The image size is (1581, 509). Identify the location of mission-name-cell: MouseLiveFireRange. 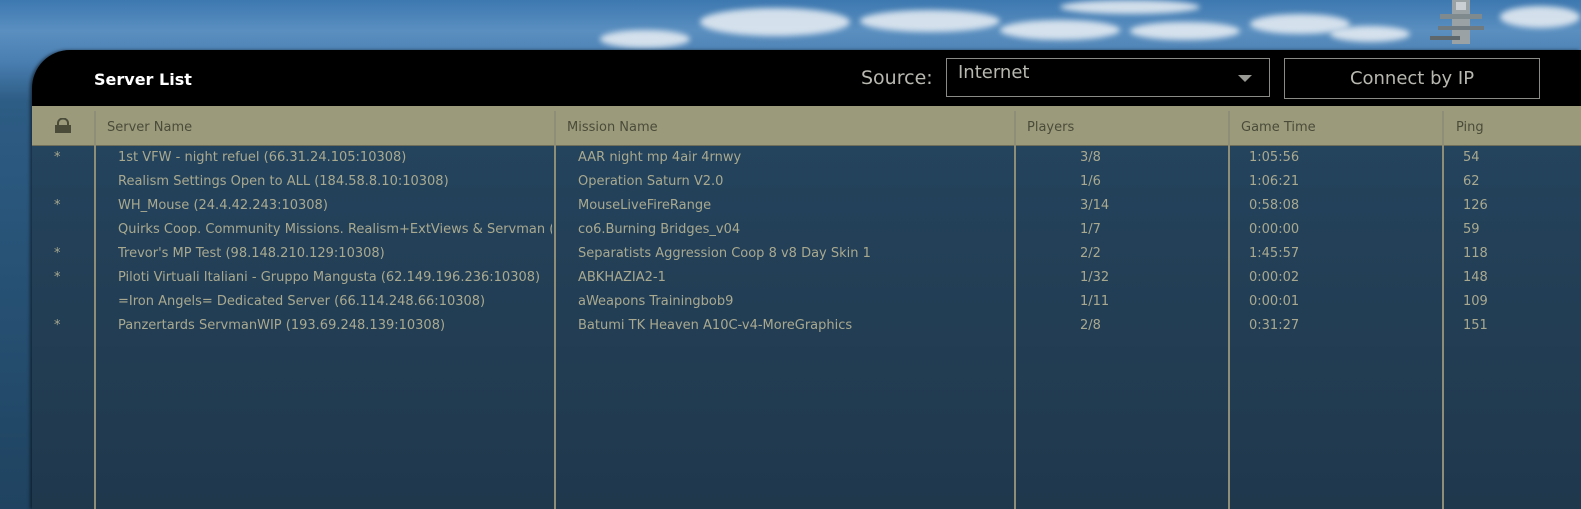
(645, 205).